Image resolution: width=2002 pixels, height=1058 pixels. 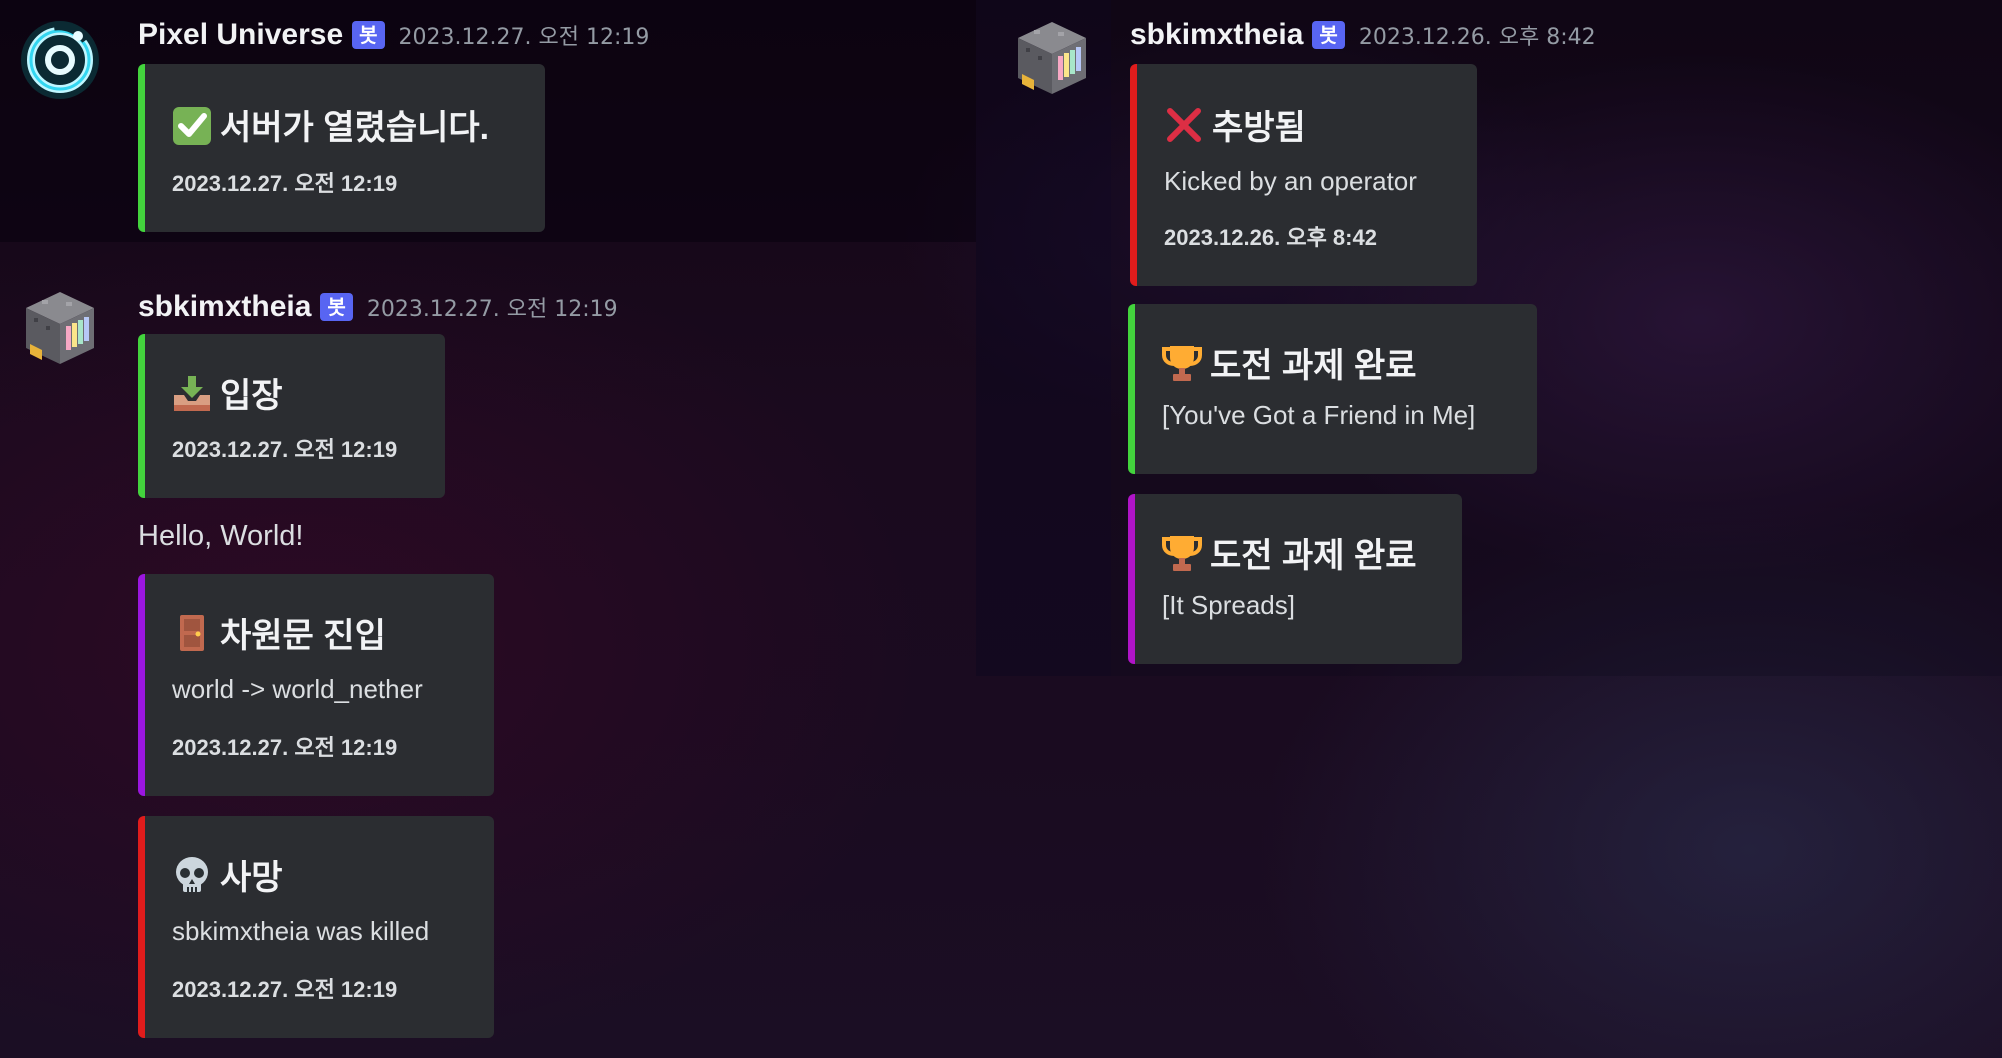 I want to click on embed-description: sbkimxtheia was killed, so click(x=301, y=931).